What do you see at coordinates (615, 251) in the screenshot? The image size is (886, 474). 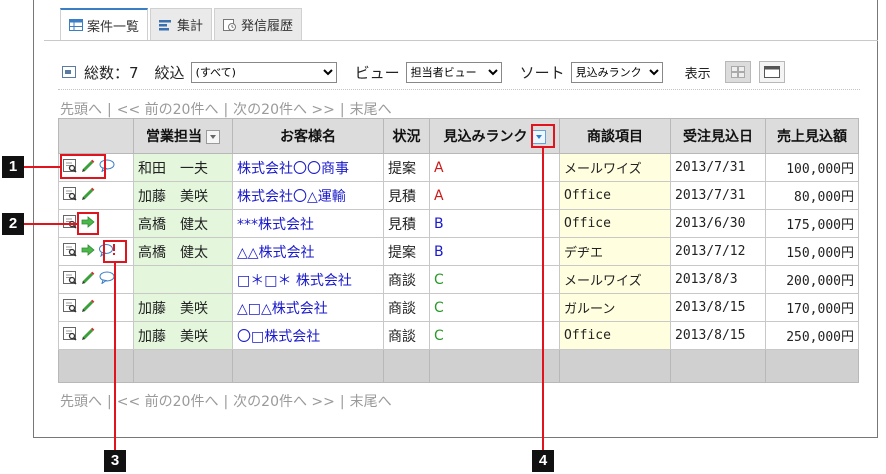 I see `cell-item: デヂエ` at bounding box center [615, 251].